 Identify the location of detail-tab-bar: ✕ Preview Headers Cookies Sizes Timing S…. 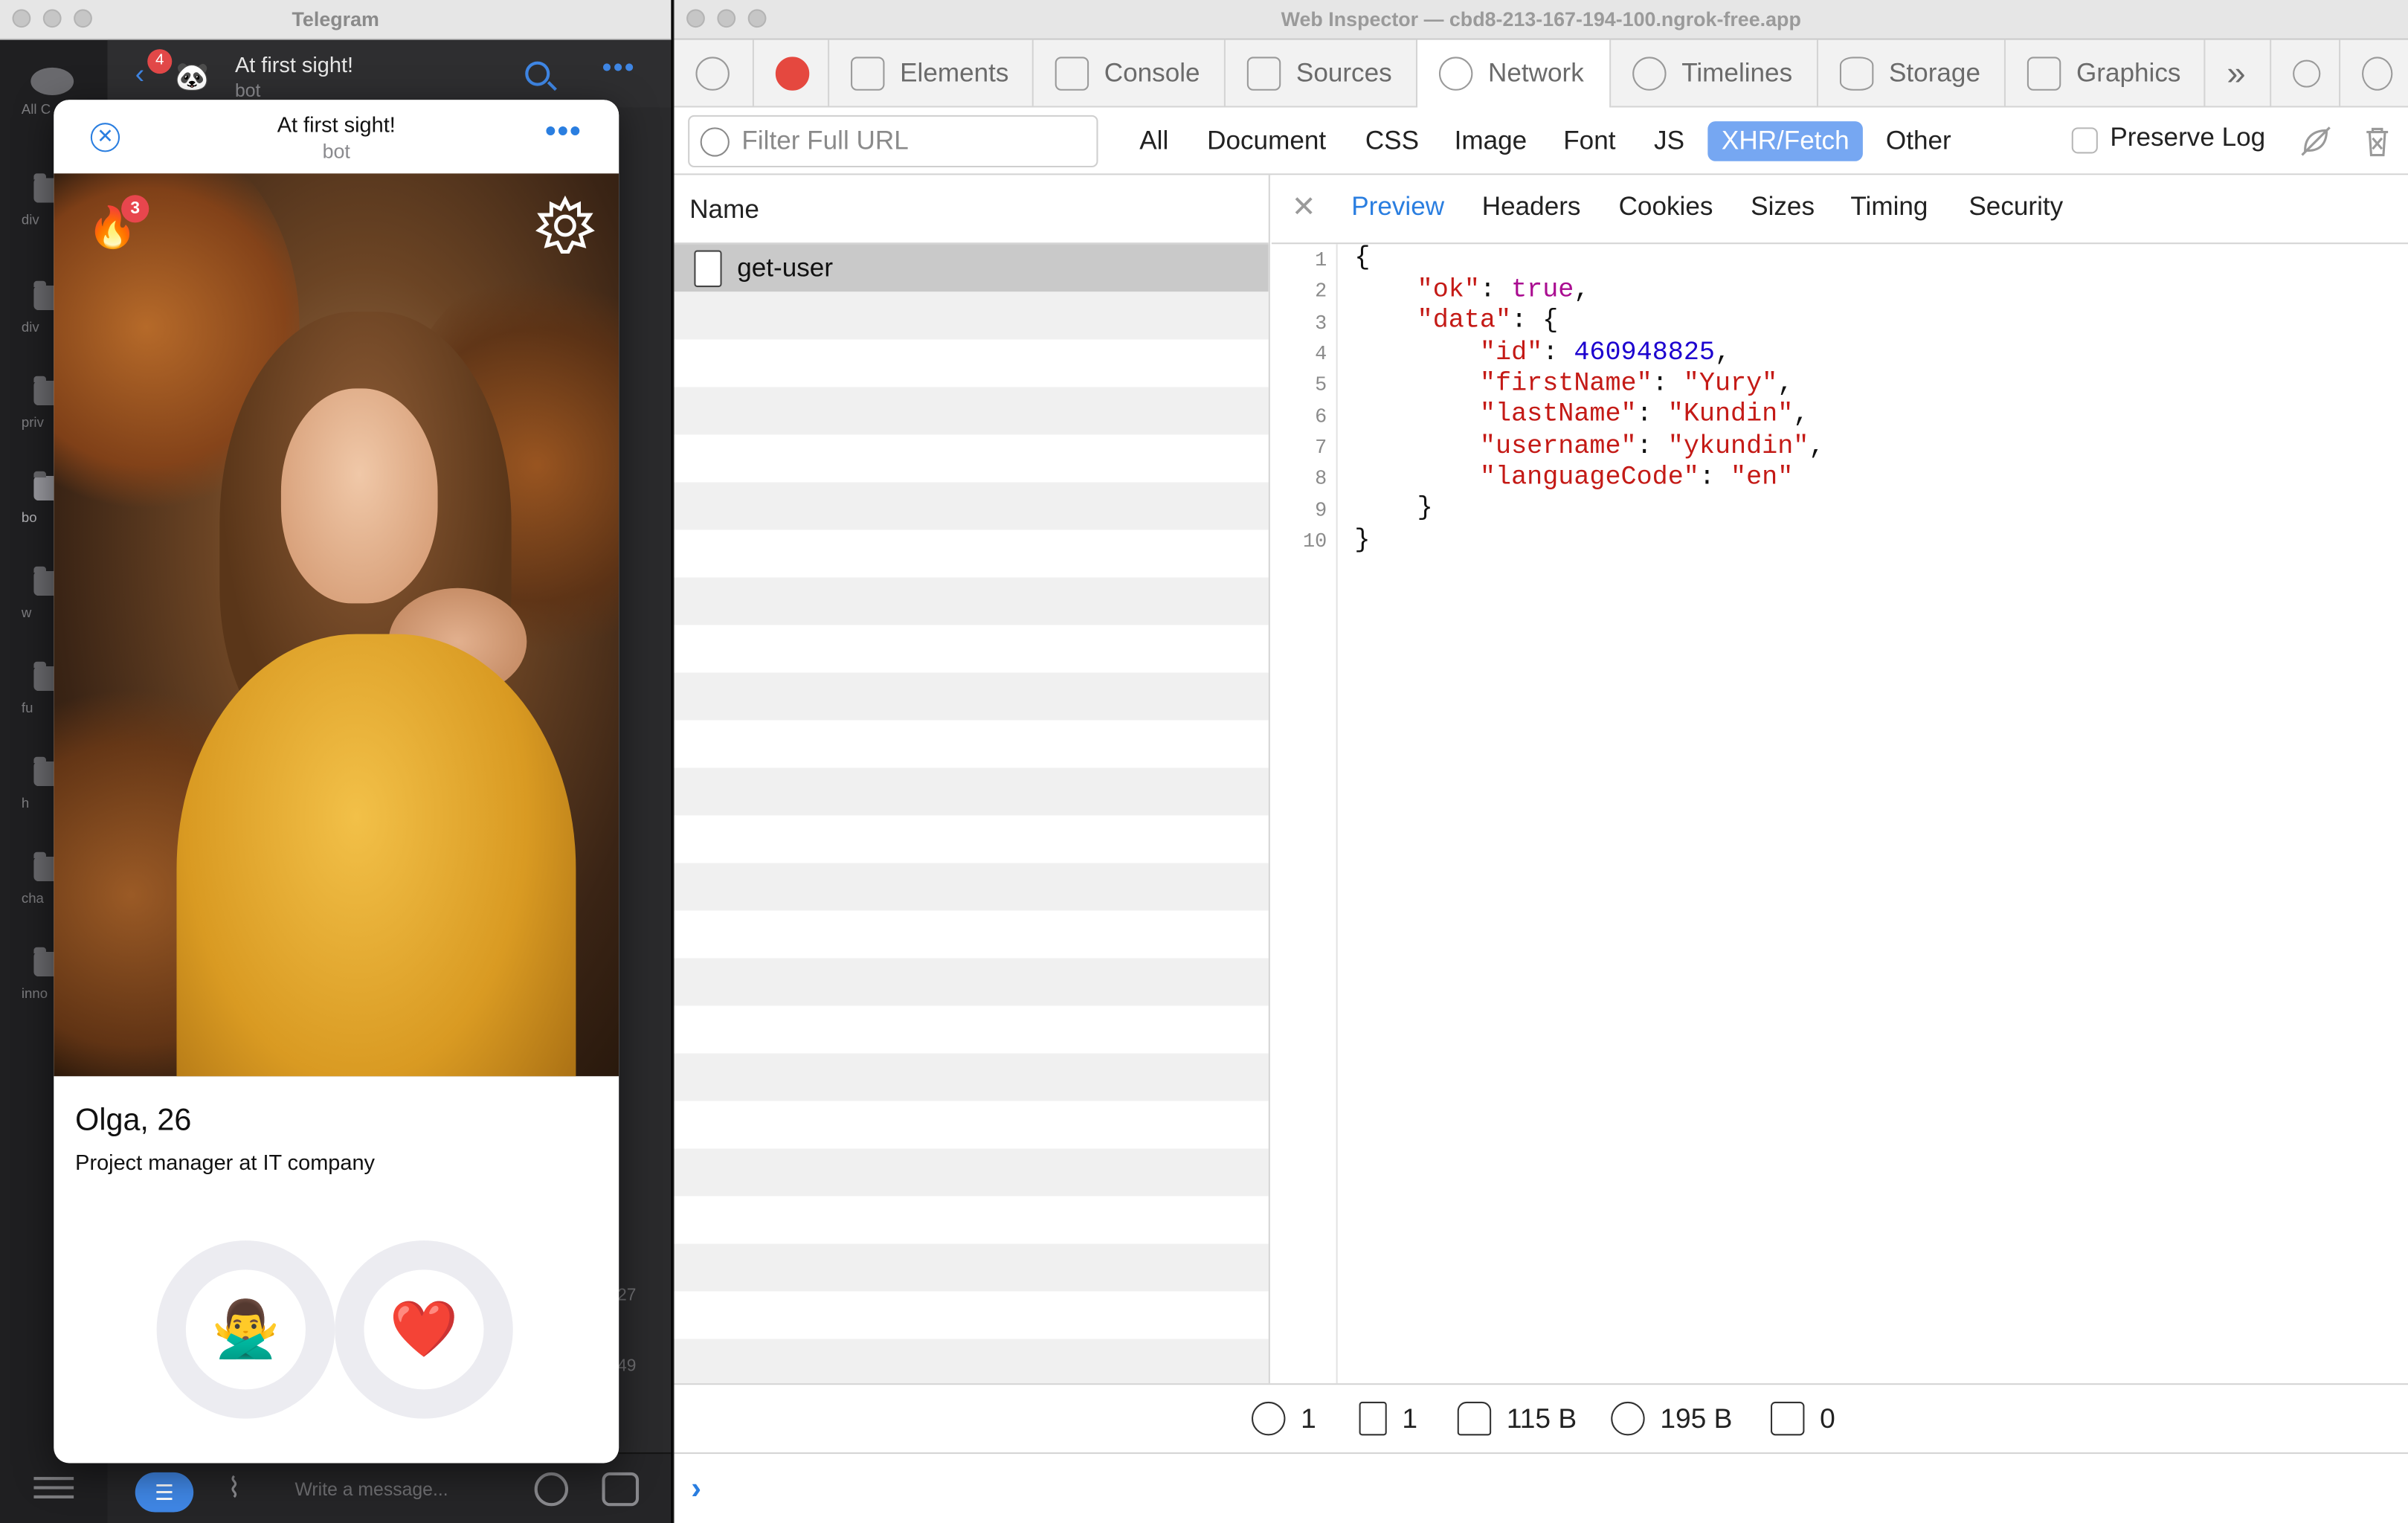
(1840, 210).